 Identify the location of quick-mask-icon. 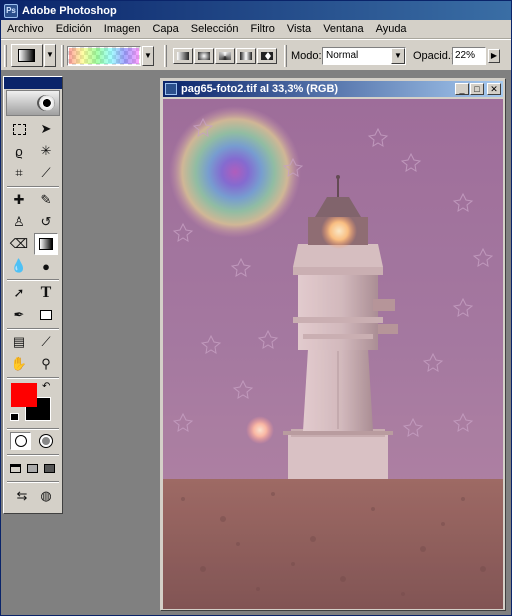
(45, 441).